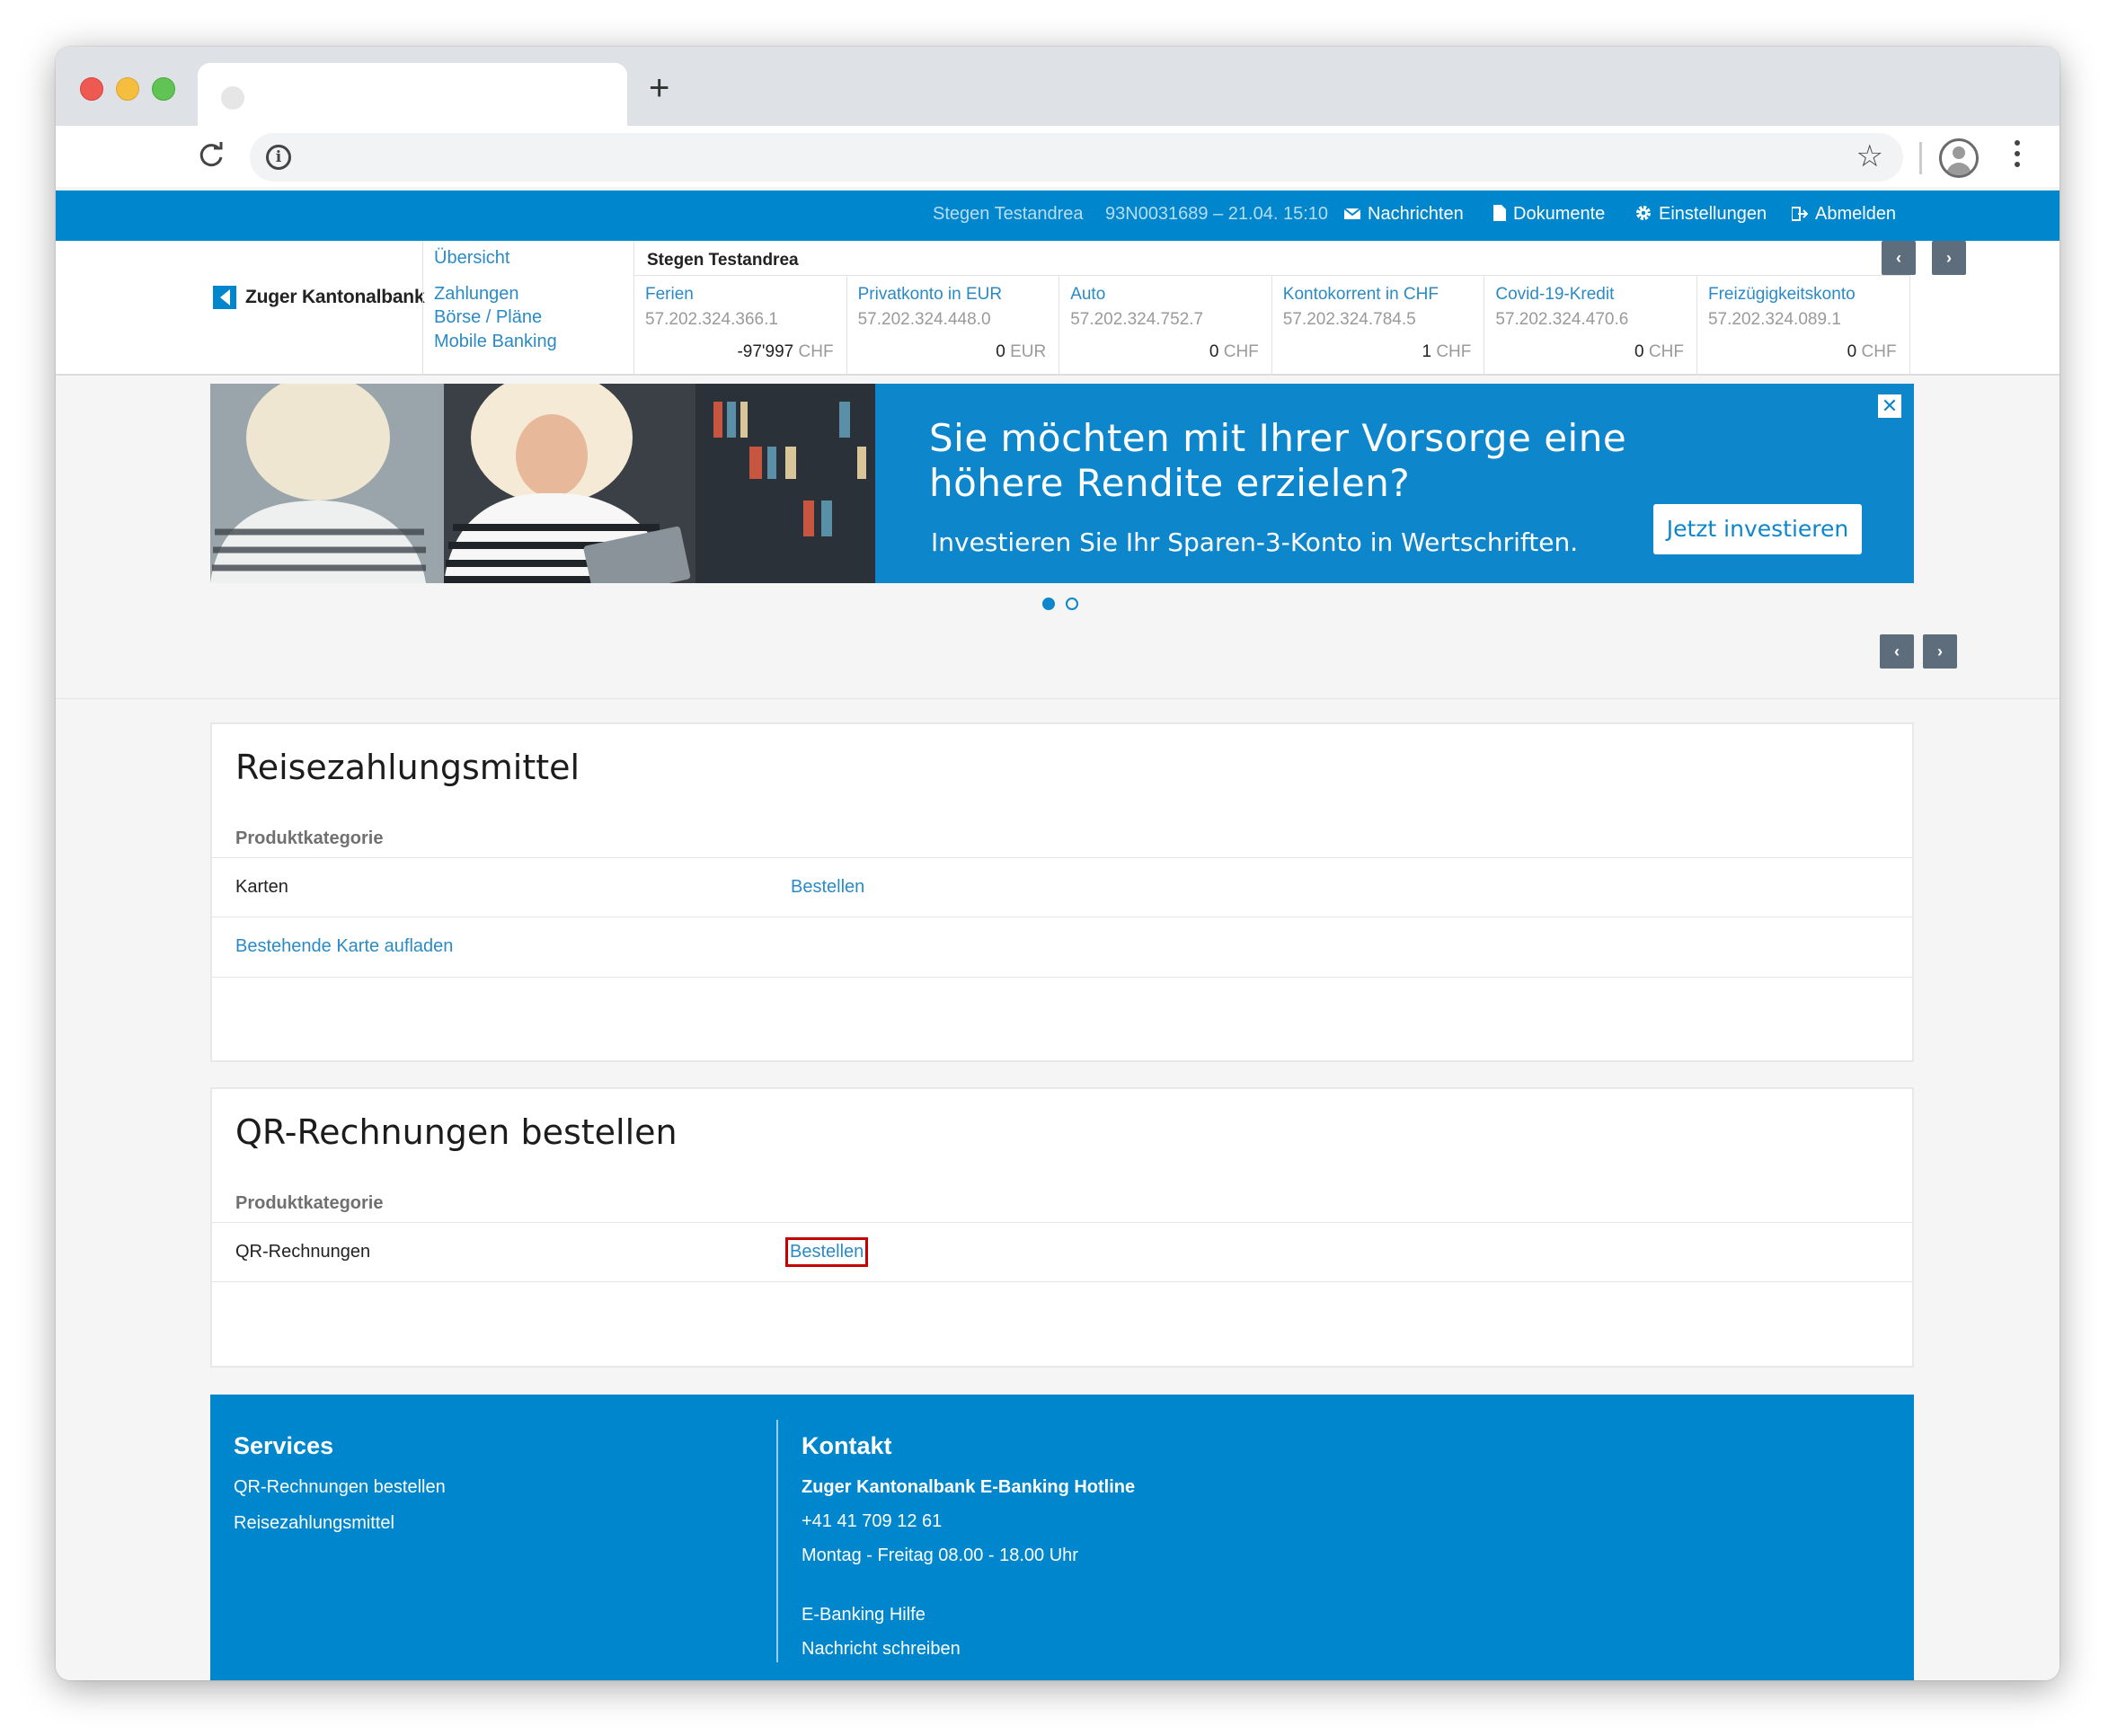  Describe the element at coordinates (303, 1252) in the screenshot. I see `product-name: QR-Rechnungen` at that location.